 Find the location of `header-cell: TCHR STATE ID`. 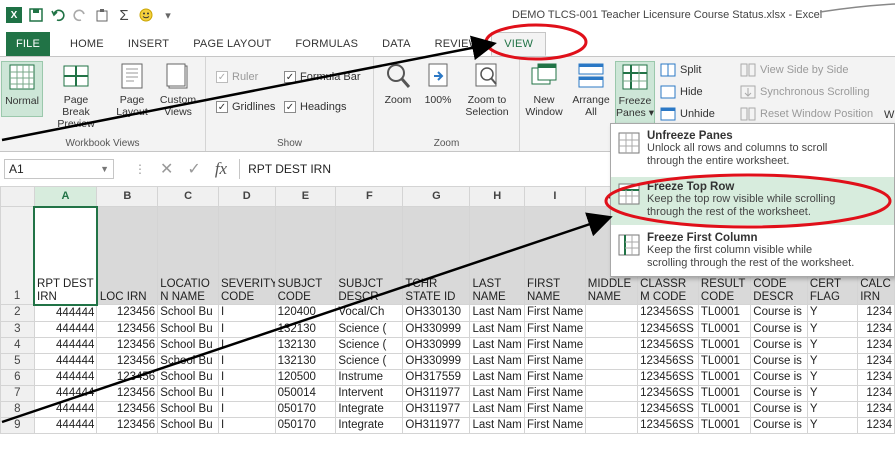

header-cell: TCHR STATE ID is located at coordinates (436, 255).